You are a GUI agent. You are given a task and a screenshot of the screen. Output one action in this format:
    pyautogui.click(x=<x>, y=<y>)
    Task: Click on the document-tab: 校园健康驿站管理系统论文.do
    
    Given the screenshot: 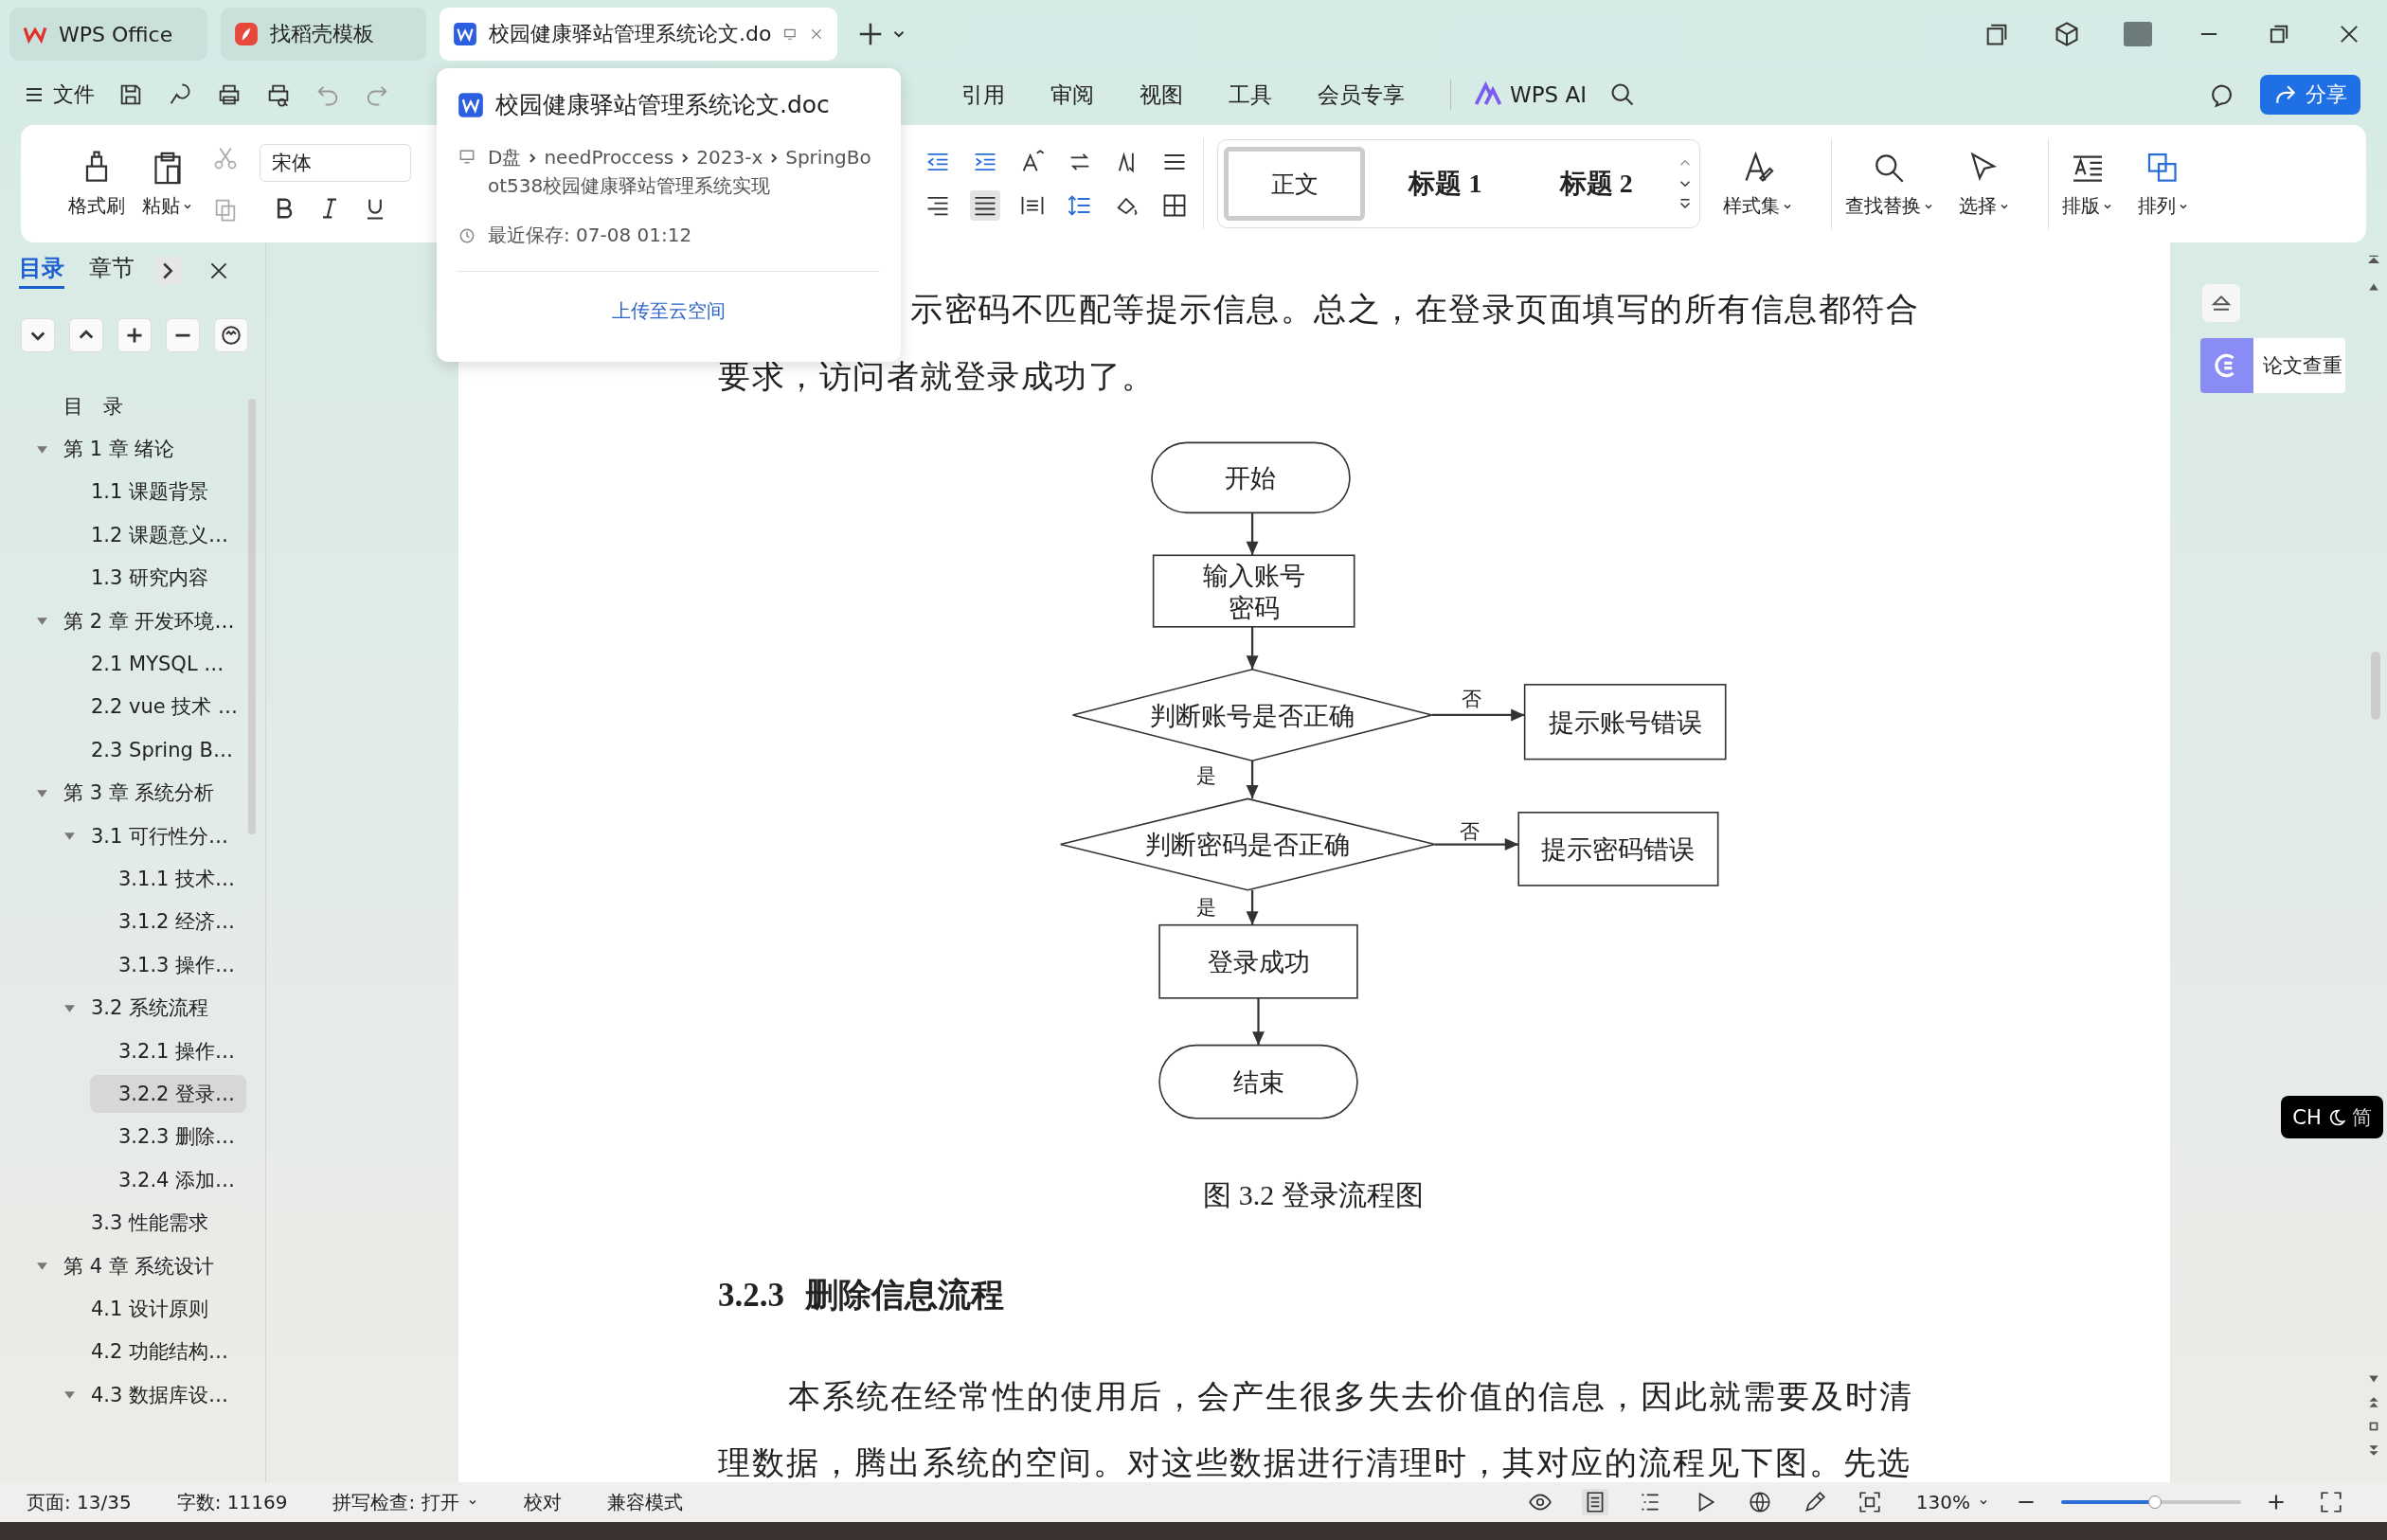 What is the action you would take?
    pyautogui.click(x=638, y=34)
    